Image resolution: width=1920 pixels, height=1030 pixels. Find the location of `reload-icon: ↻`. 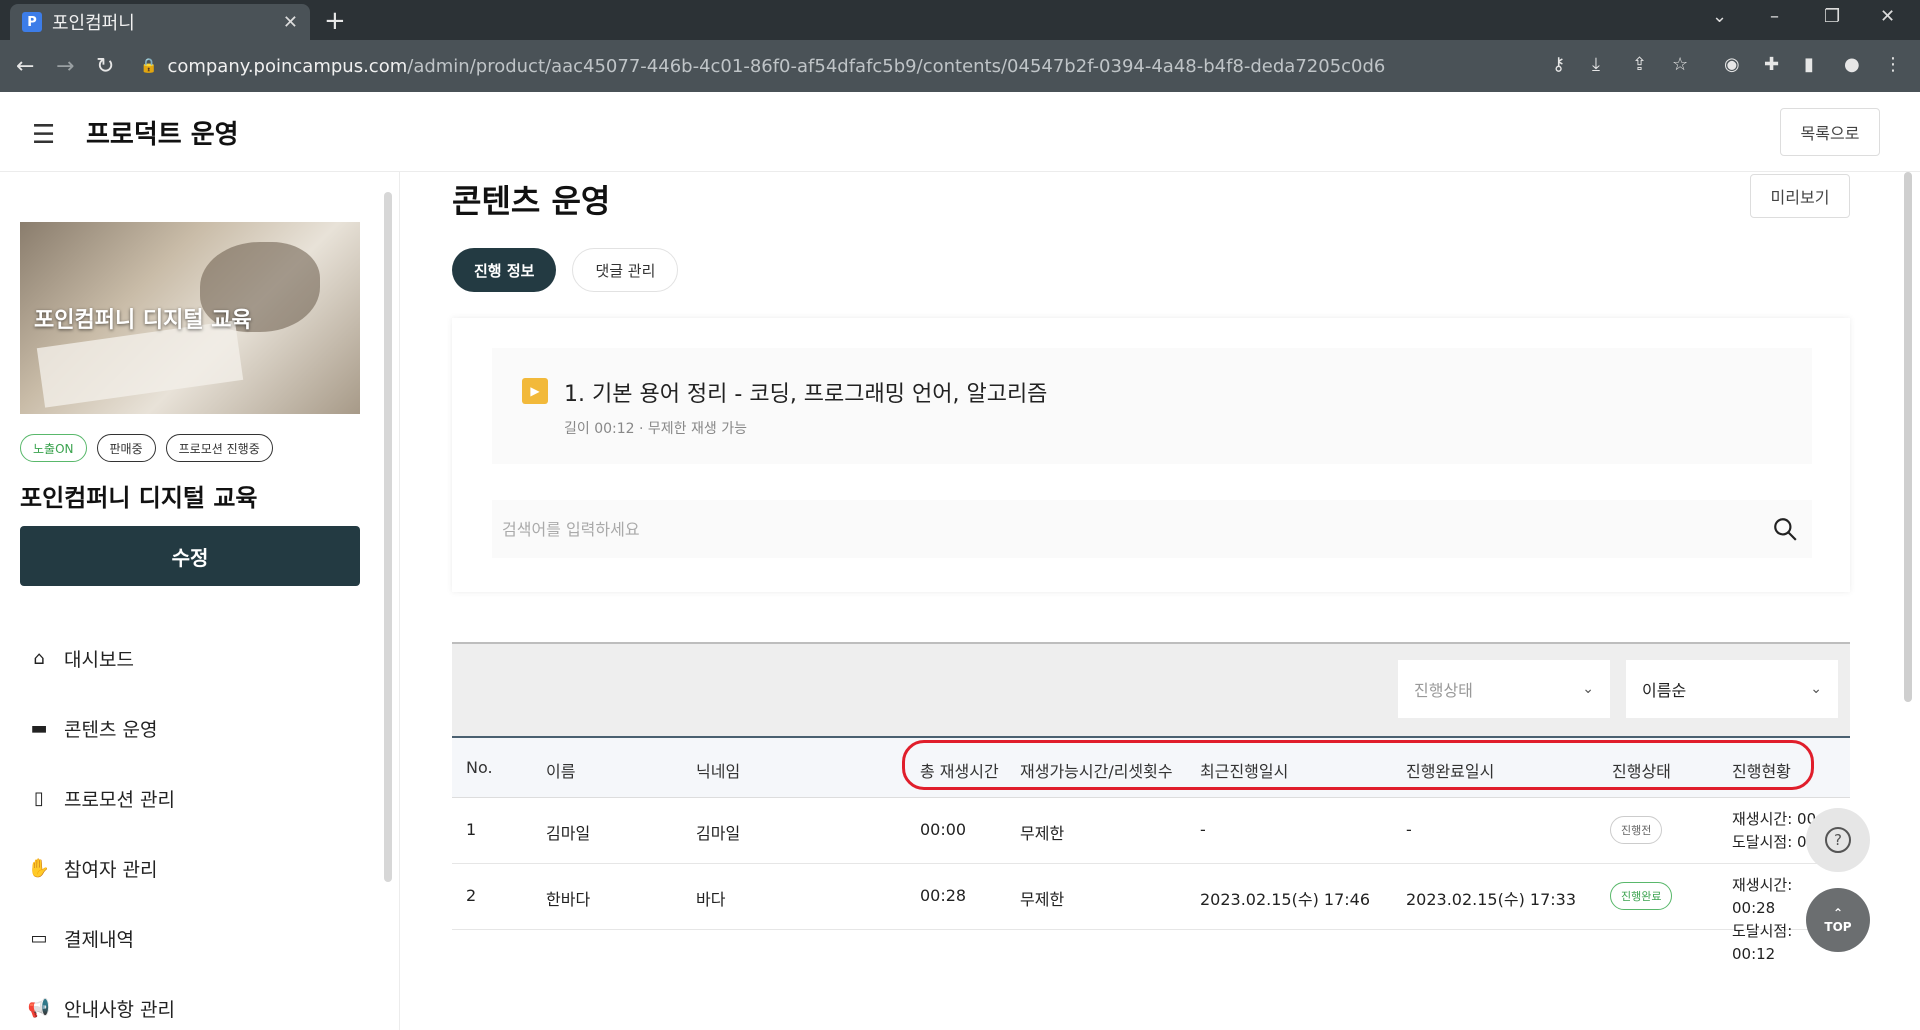

reload-icon: ↻ is located at coordinates (105, 66).